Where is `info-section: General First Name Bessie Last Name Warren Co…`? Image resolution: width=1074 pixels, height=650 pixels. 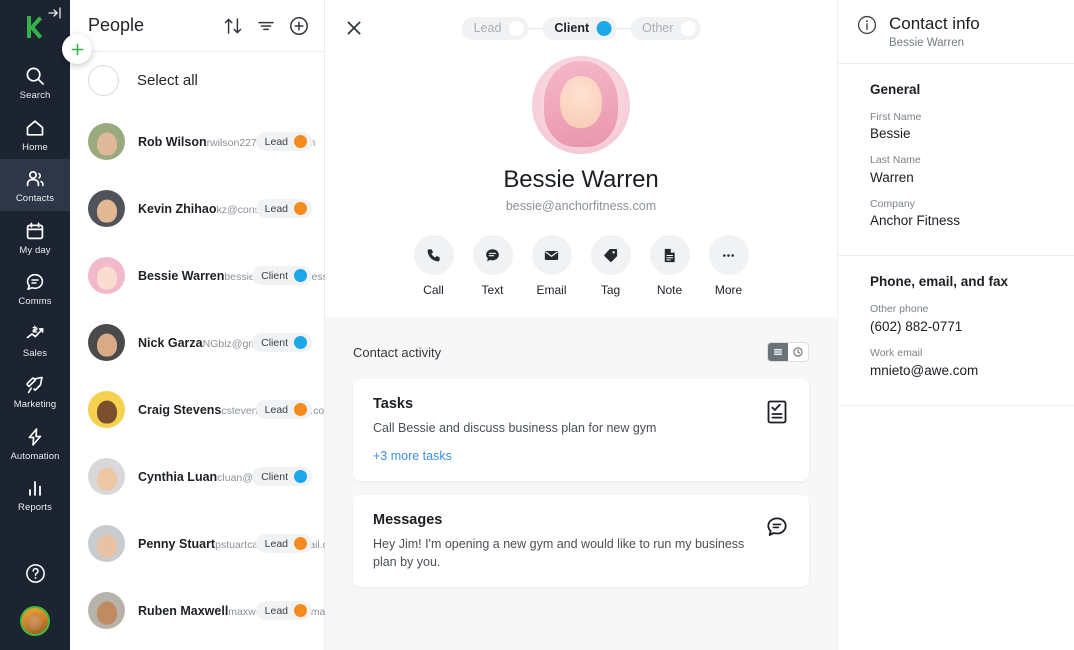 info-section: General First Name Bessie Last Name Warren Co… is located at coordinates (956, 160).